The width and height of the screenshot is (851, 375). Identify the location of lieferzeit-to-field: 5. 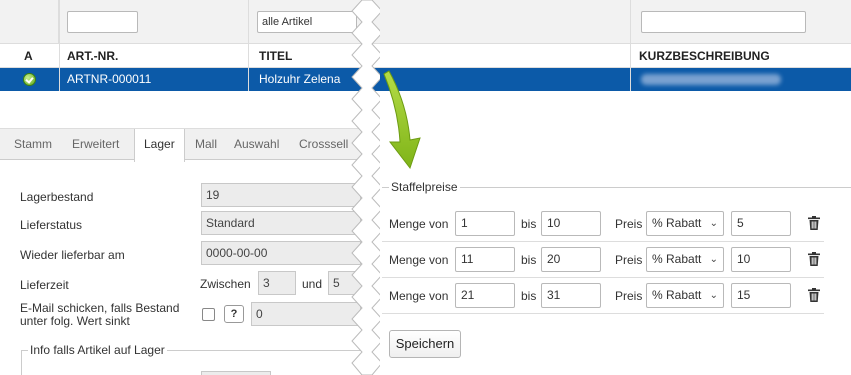
(348, 283).